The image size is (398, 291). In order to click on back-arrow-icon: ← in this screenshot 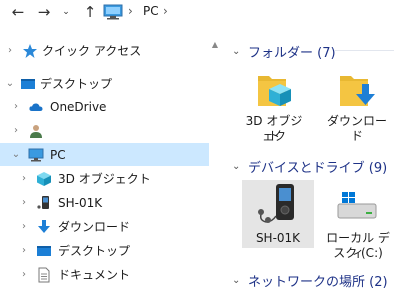, I will do `click(18, 12)`.